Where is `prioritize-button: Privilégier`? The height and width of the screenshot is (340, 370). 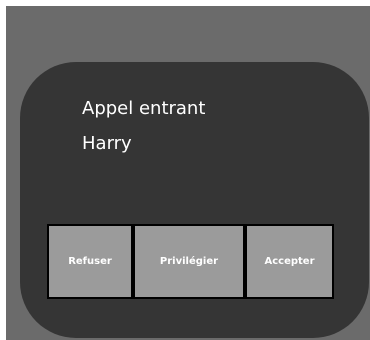
prioritize-button: Privilégier is located at coordinates (189, 261).